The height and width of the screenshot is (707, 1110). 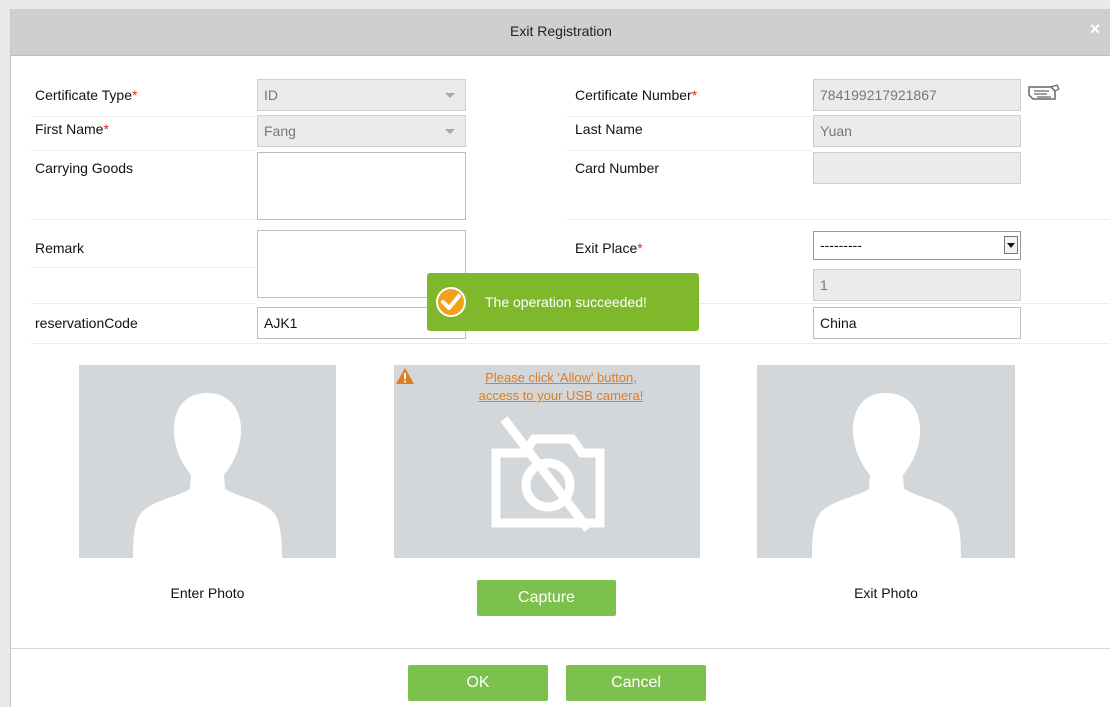 I want to click on success-toast: The operation succeeded!, so click(x=563, y=302).